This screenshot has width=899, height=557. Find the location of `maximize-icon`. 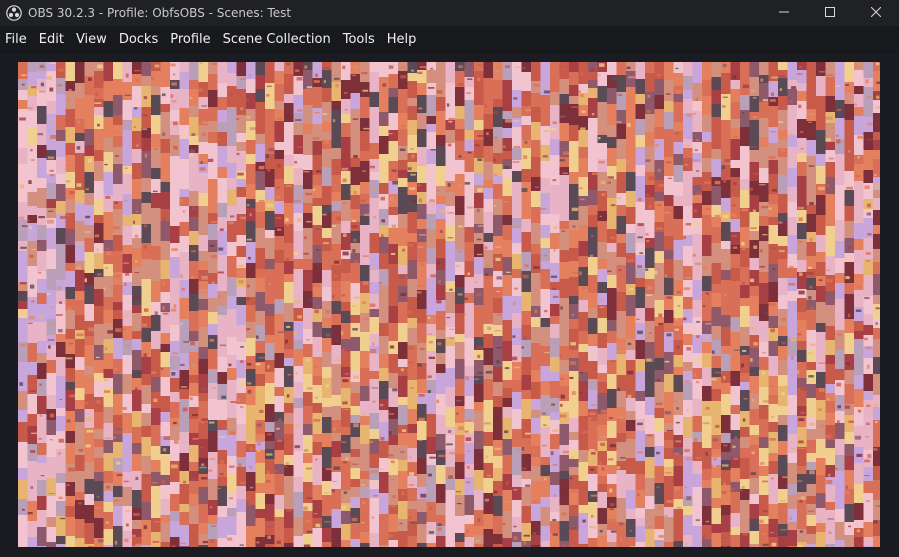

maximize-icon is located at coordinates (830, 13).